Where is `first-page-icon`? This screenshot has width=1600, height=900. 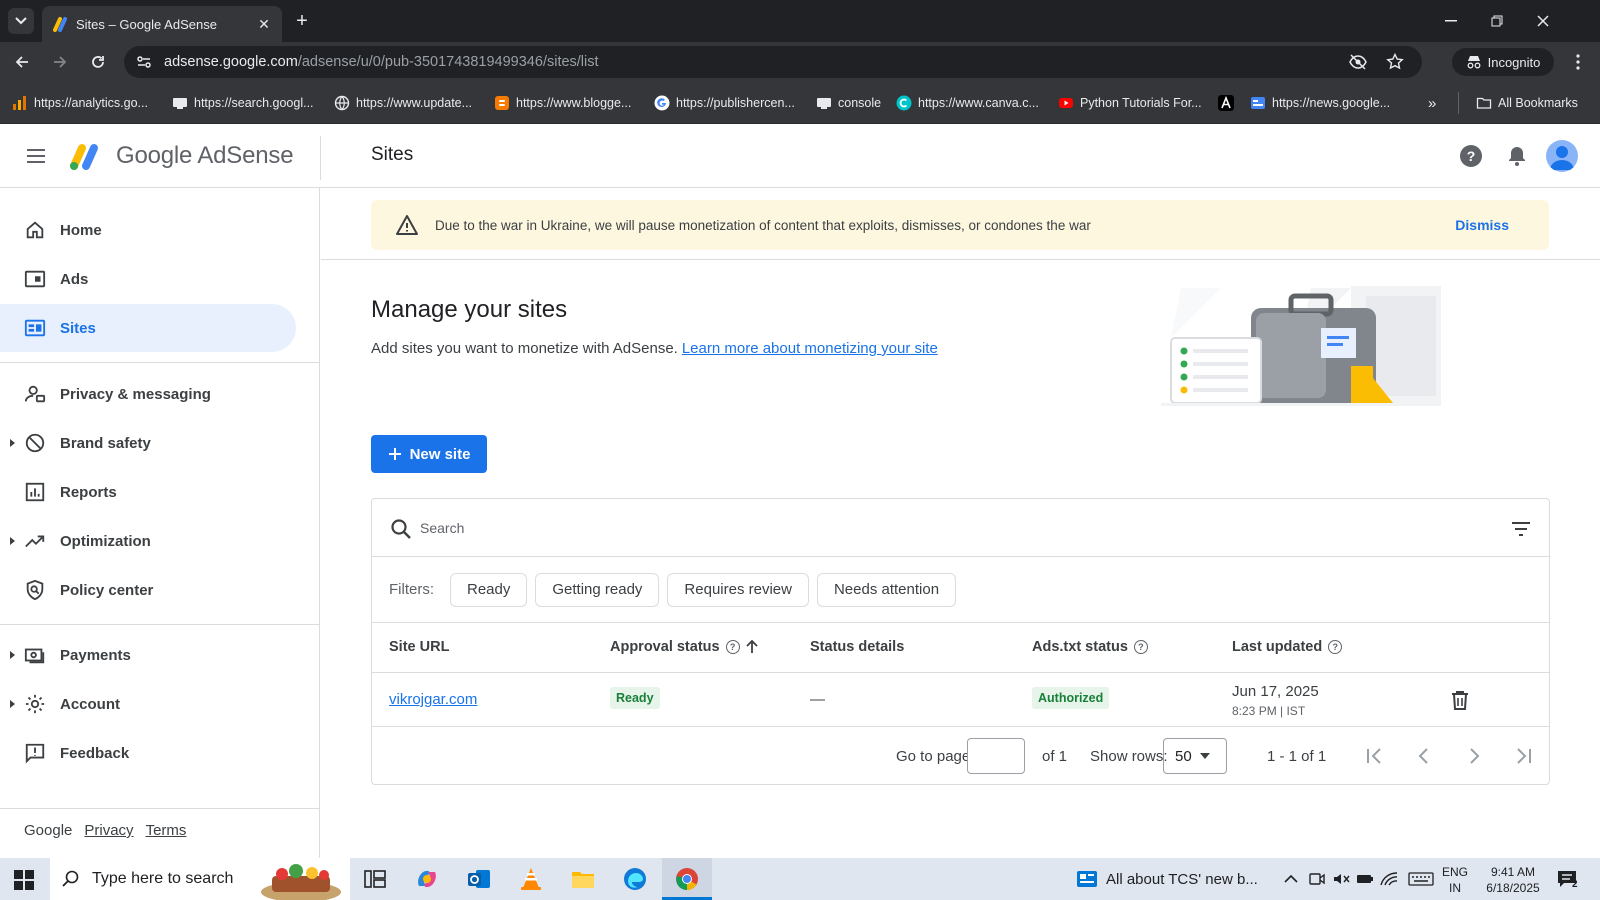
first-page-icon is located at coordinates (1374, 756).